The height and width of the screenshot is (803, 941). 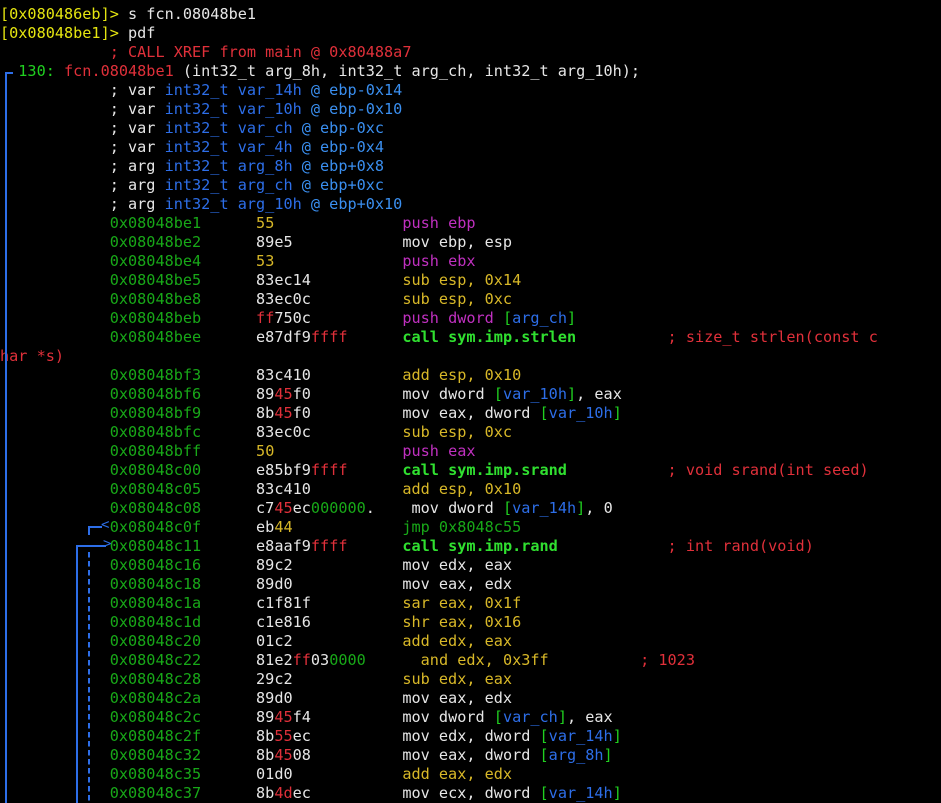 I want to click on text-segment: add esp, 0x10, so click(x=462, y=489).